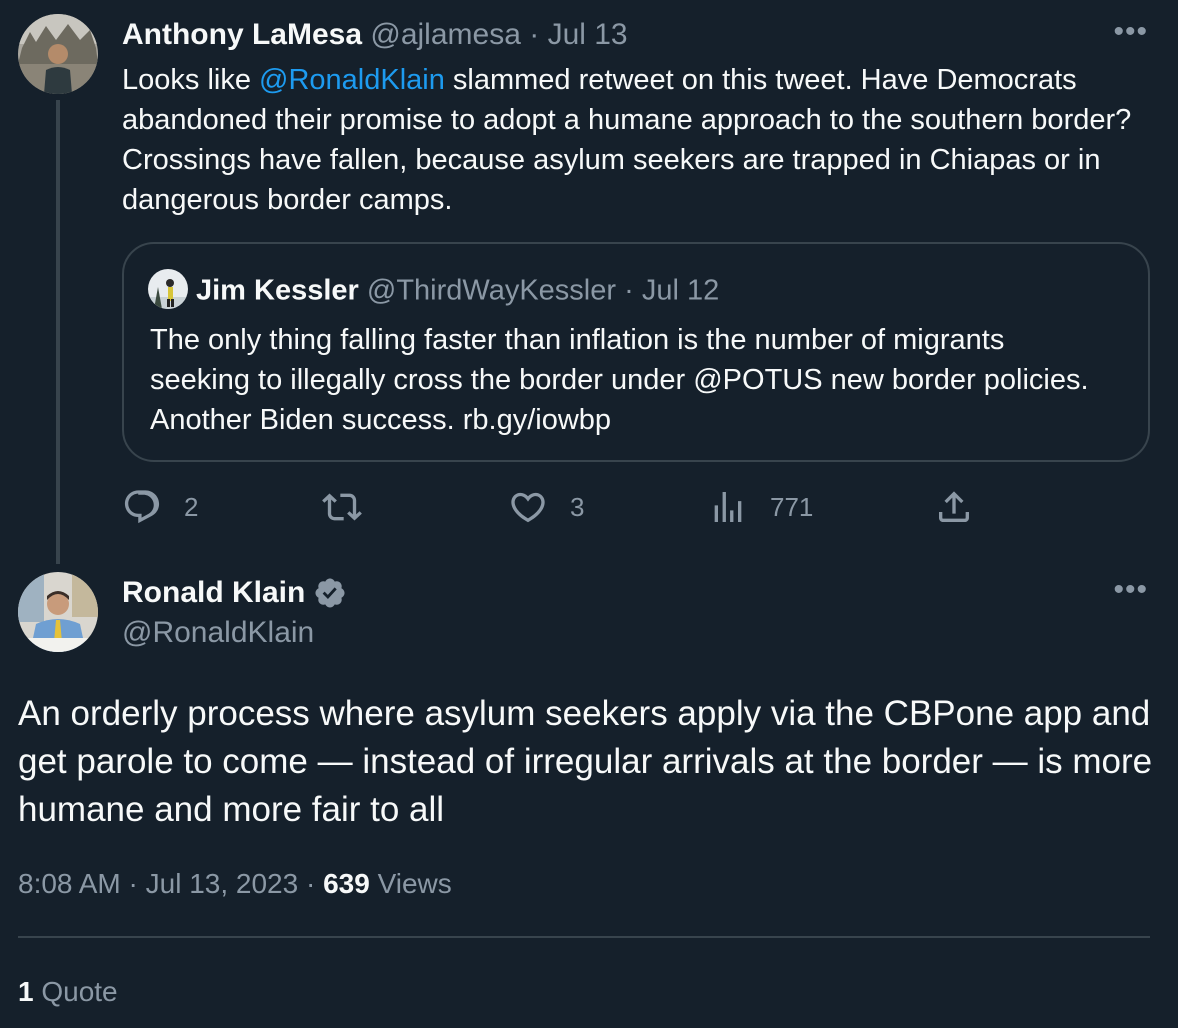 This screenshot has height=1028, width=1178. What do you see at coordinates (577, 506) in the screenshot?
I see `like-count: 3` at bounding box center [577, 506].